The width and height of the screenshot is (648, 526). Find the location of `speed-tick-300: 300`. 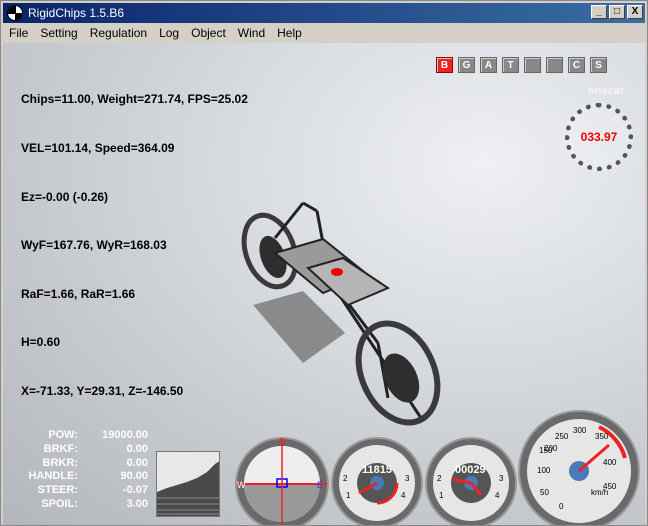

speed-tick-300: 300 is located at coordinates (580, 430).